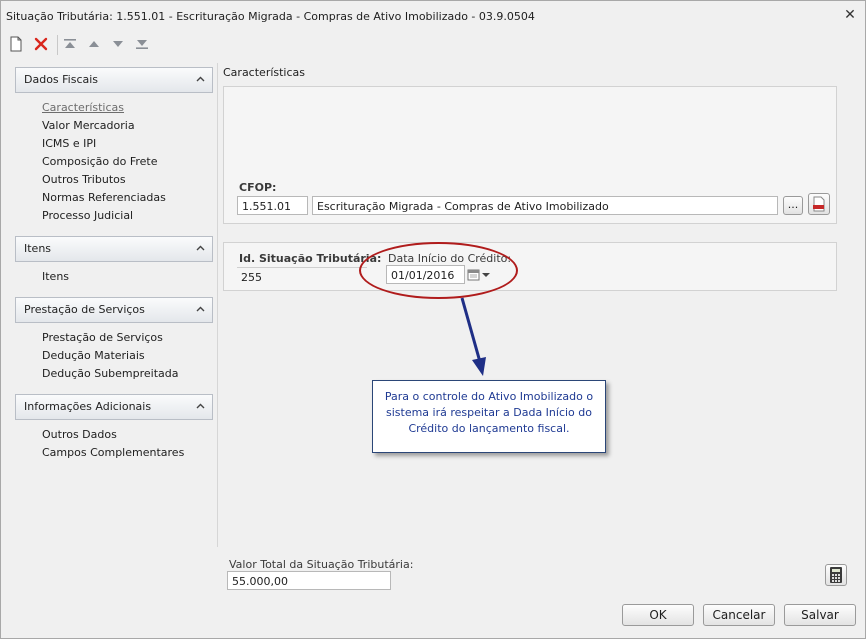 This screenshot has width=866, height=639. What do you see at coordinates (850, 15) in the screenshot?
I see `close-icon: ✕` at bounding box center [850, 15].